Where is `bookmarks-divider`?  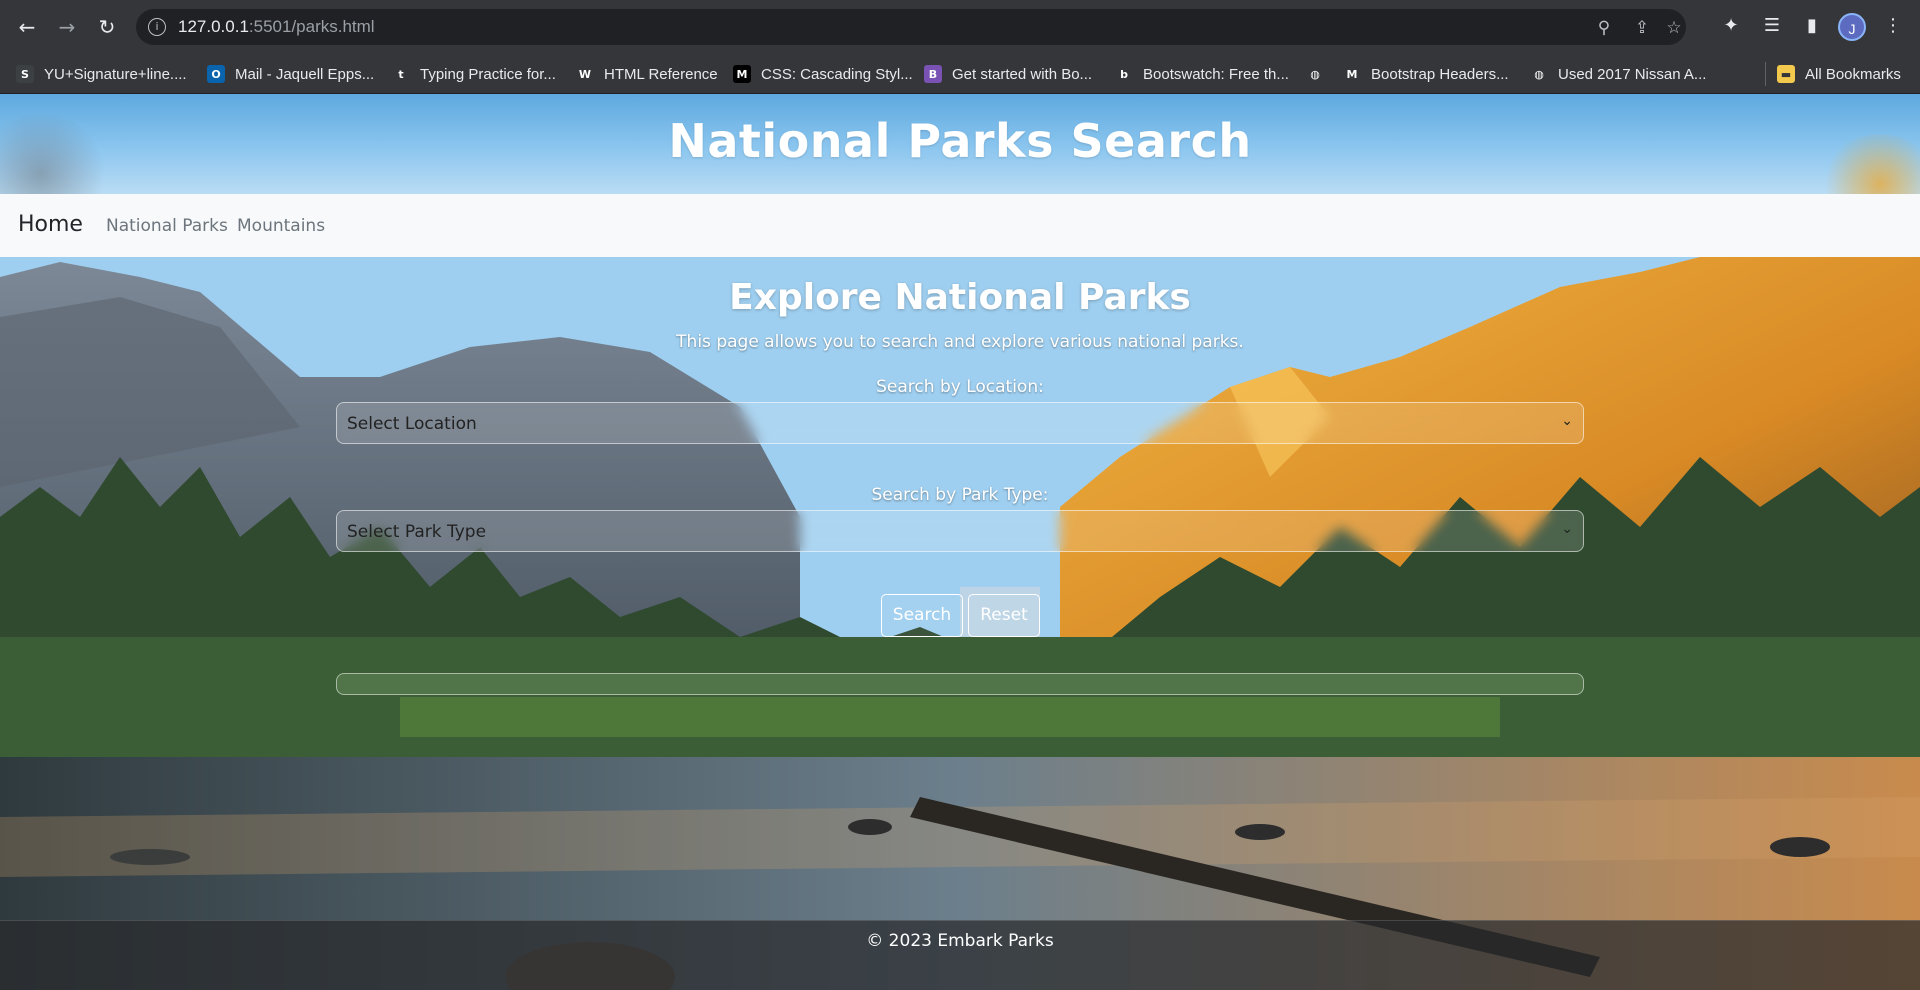
bookmarks-divider is located at coordinates (1765, 74).